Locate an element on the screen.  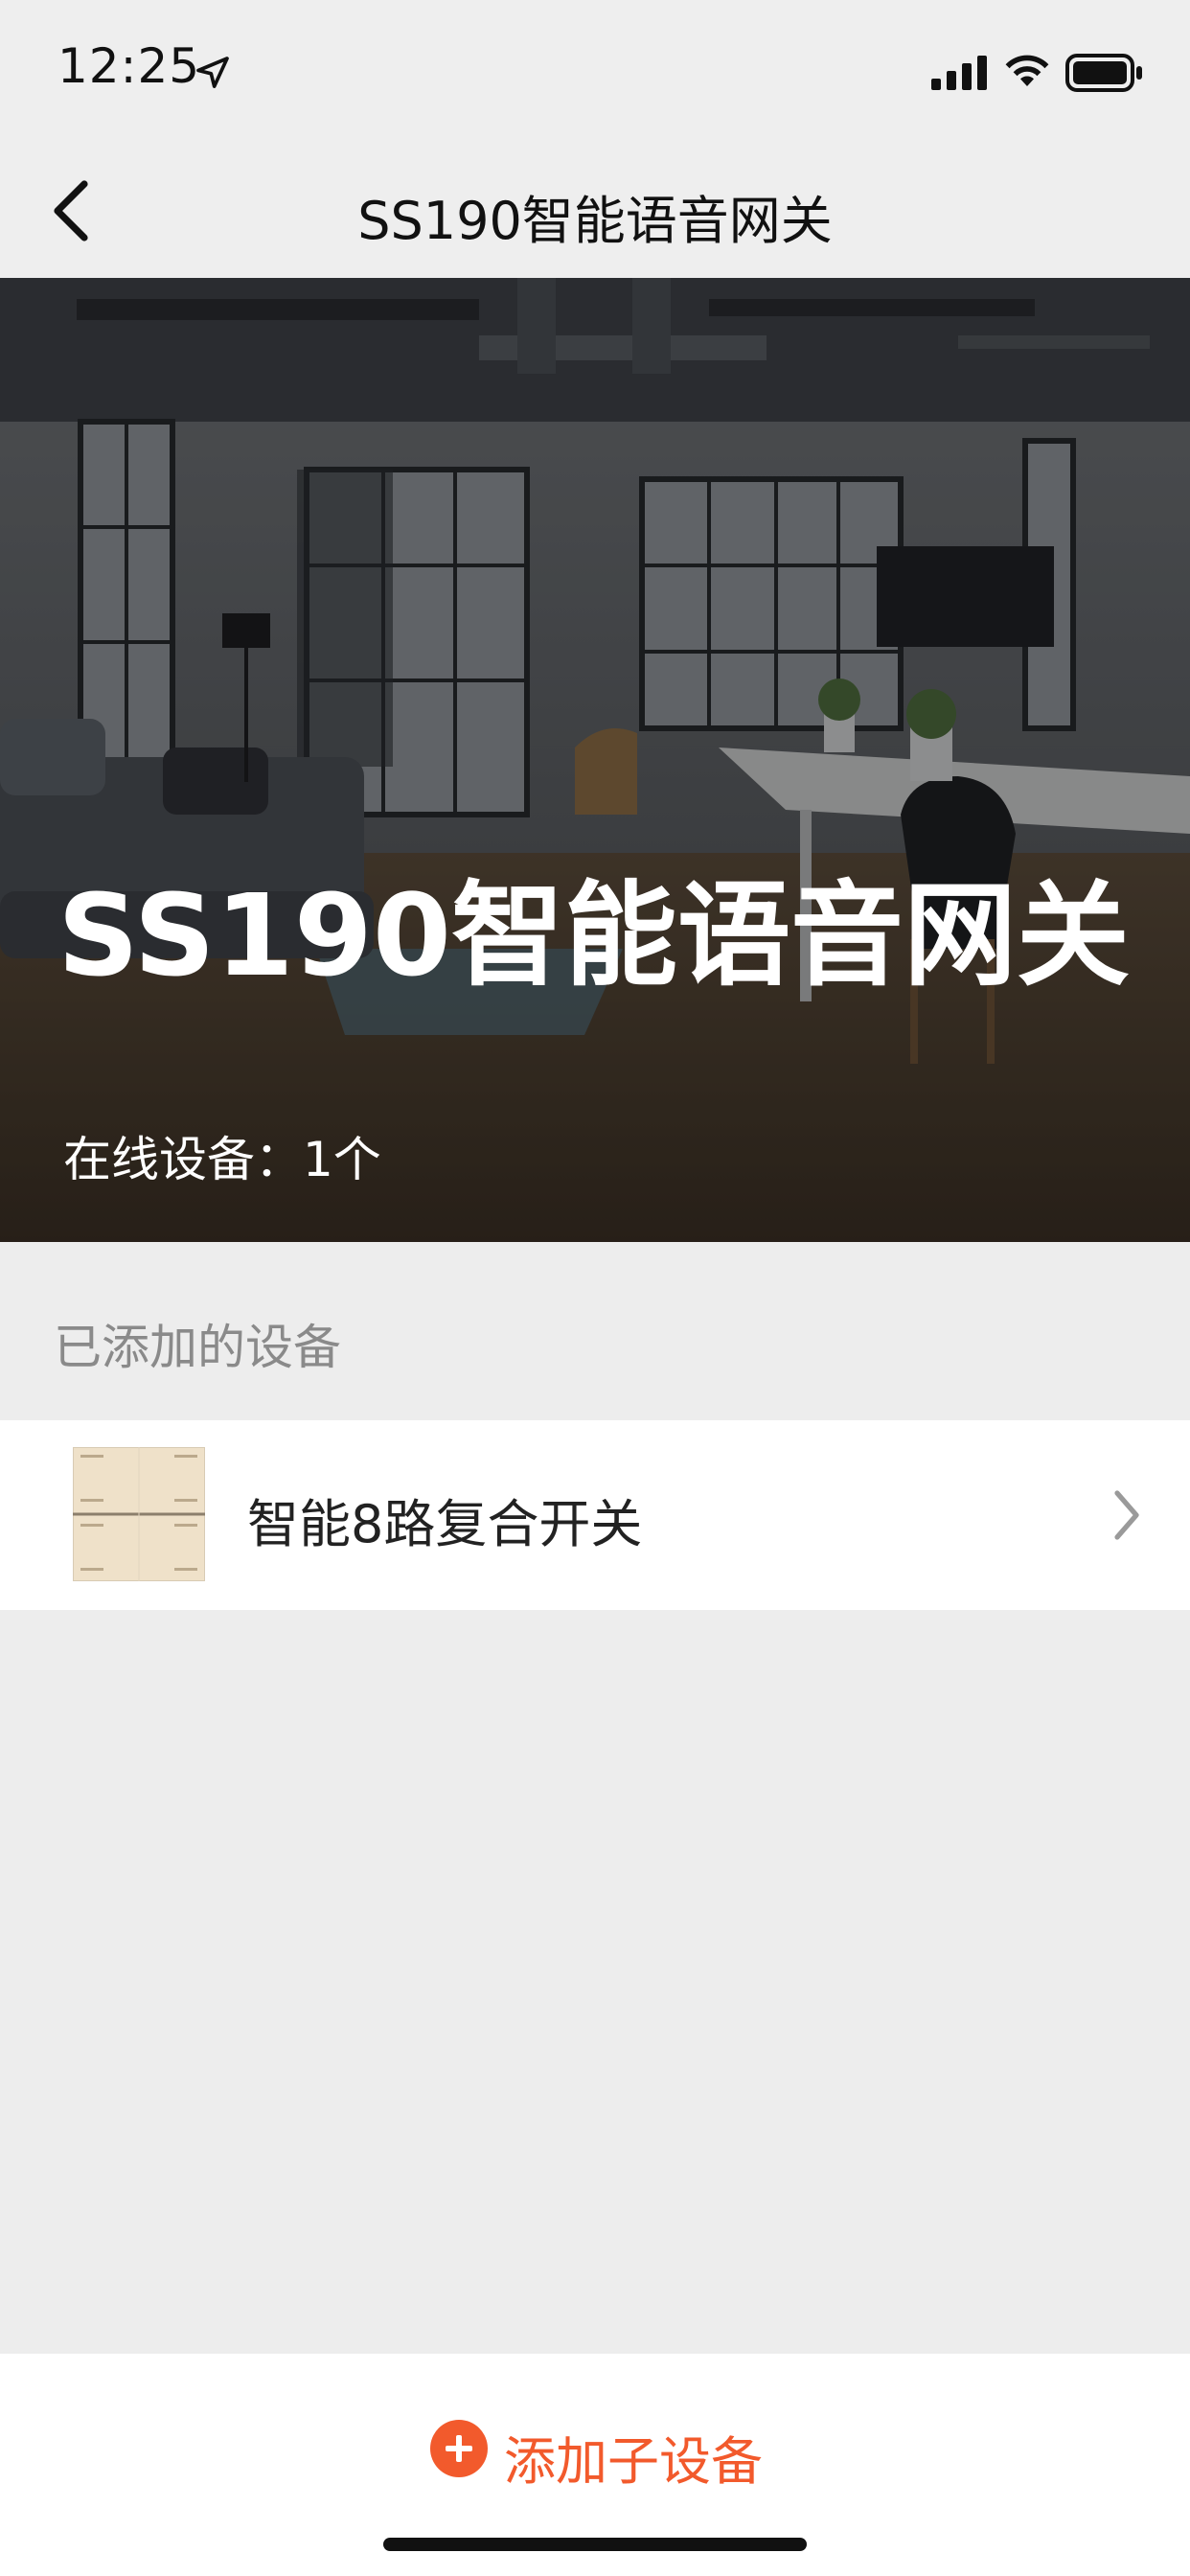
hero-device-title: SS190智能语音网关 is located at coordinates (593, 935).